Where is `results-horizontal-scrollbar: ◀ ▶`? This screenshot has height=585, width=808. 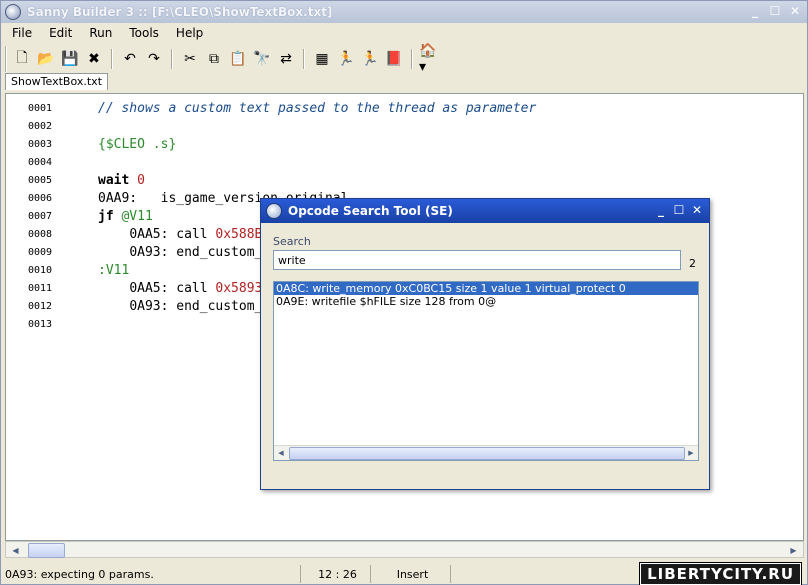
results-horizontal-scrollbar: ◀ ▶ is located at coordinates (486, 452).